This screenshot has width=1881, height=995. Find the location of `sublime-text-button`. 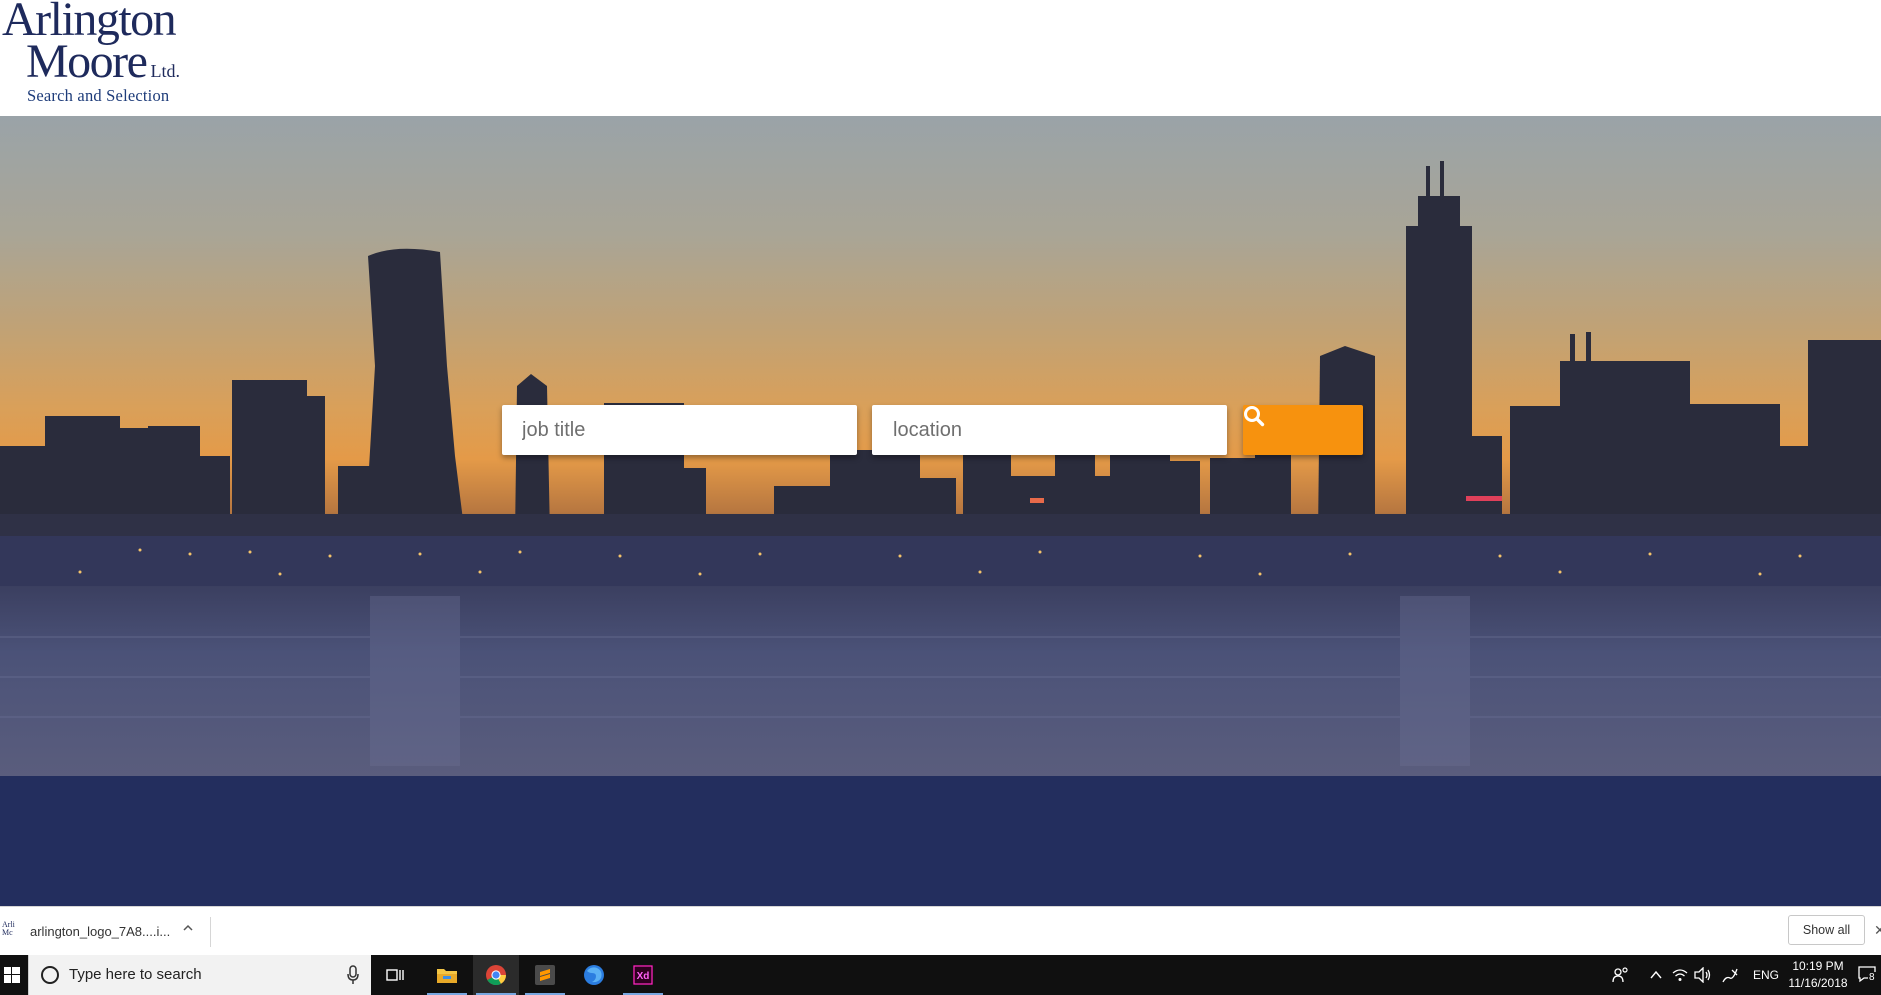

sublime-text-button is located at coordinates (545, 975).